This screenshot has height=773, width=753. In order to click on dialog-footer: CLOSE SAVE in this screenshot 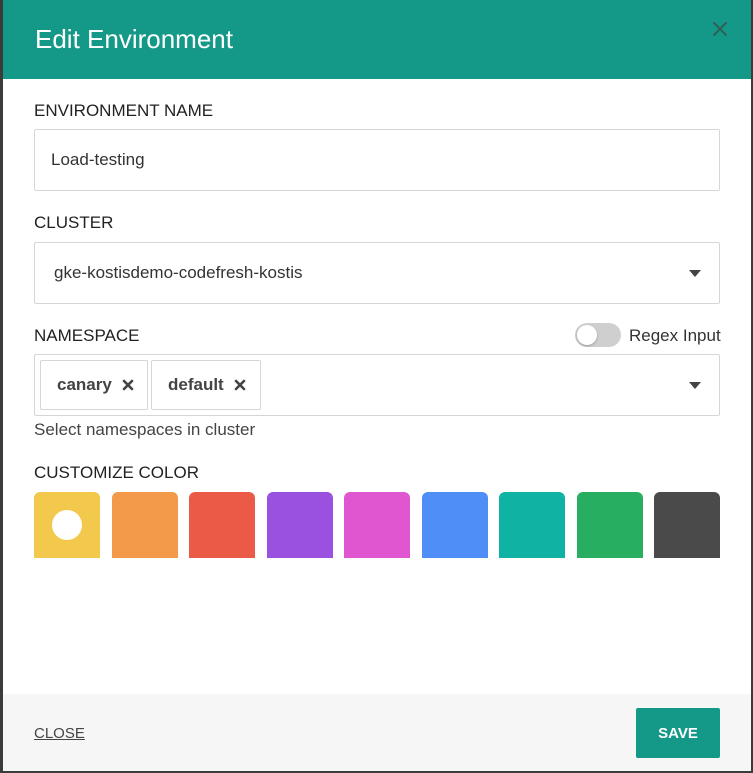, I will do `click(377, 732)`.